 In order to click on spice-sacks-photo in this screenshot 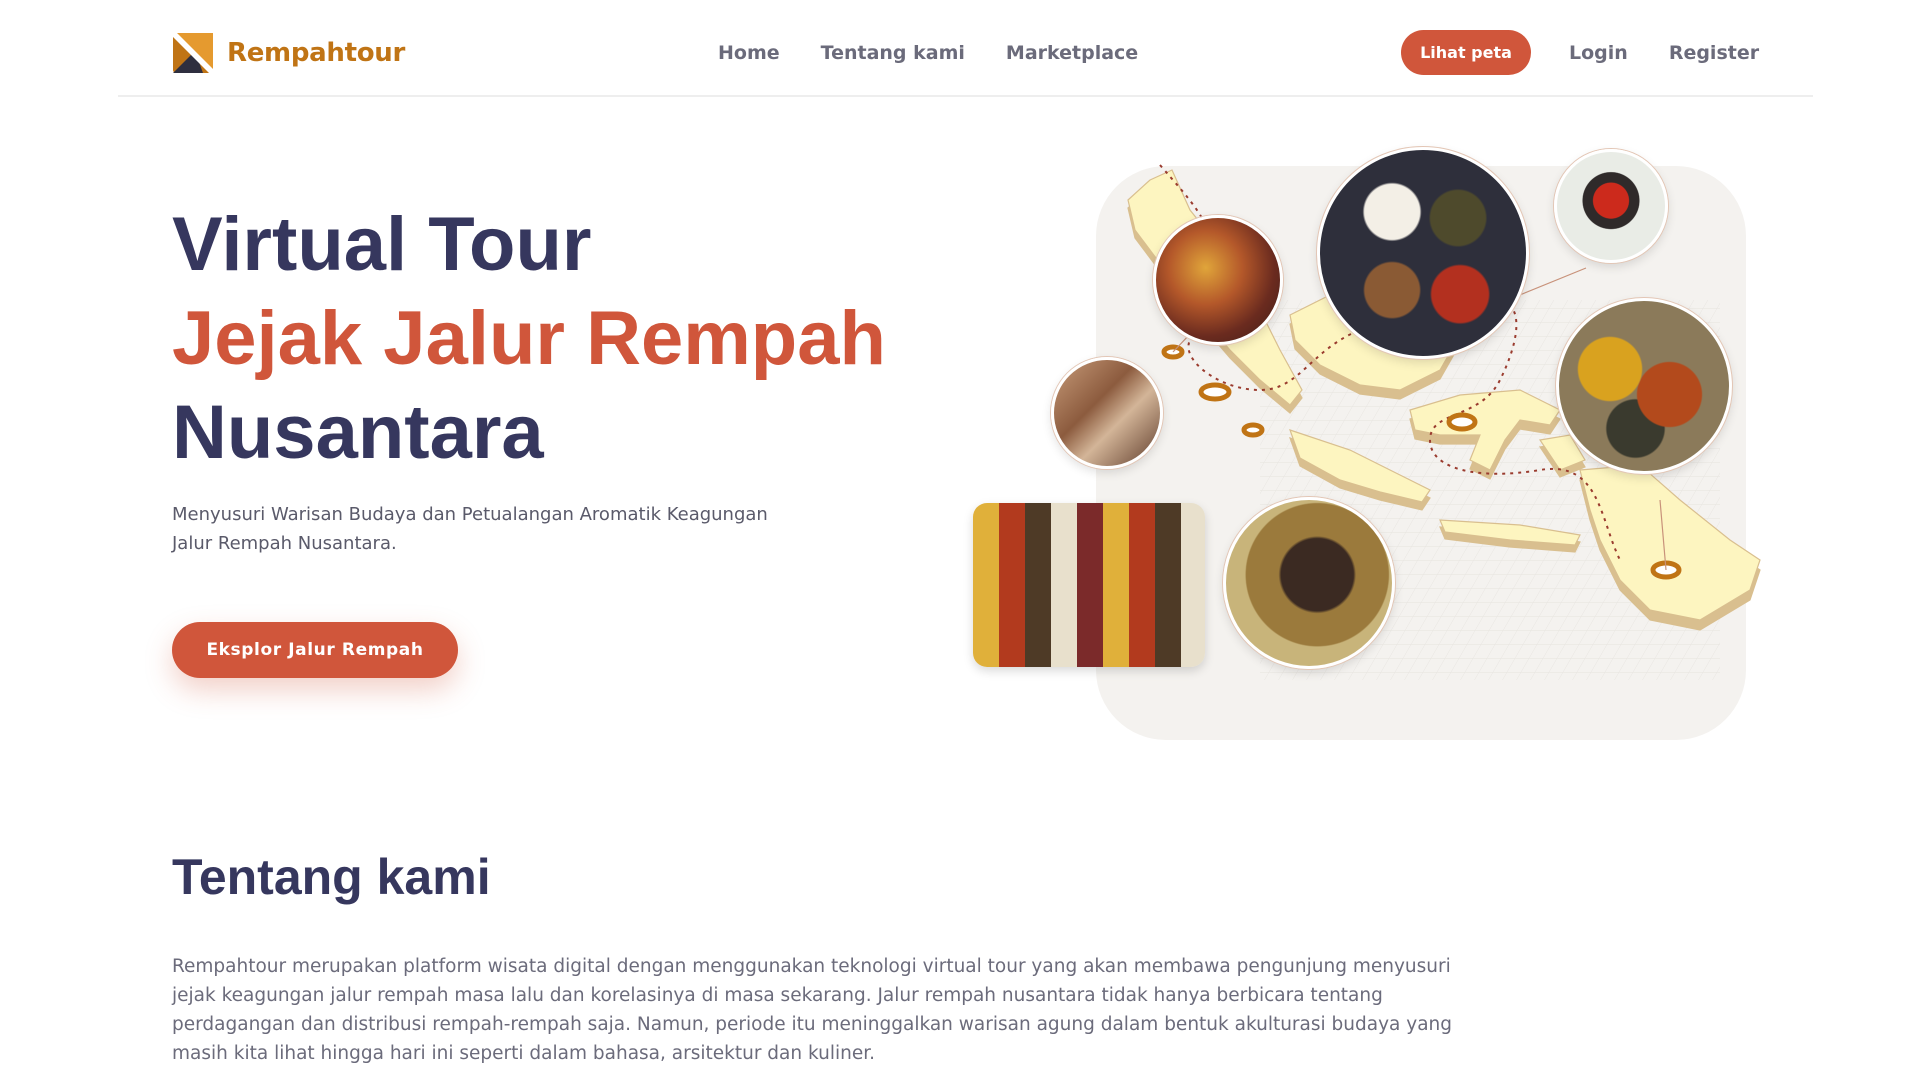, I will do `click(1089, 585)`.